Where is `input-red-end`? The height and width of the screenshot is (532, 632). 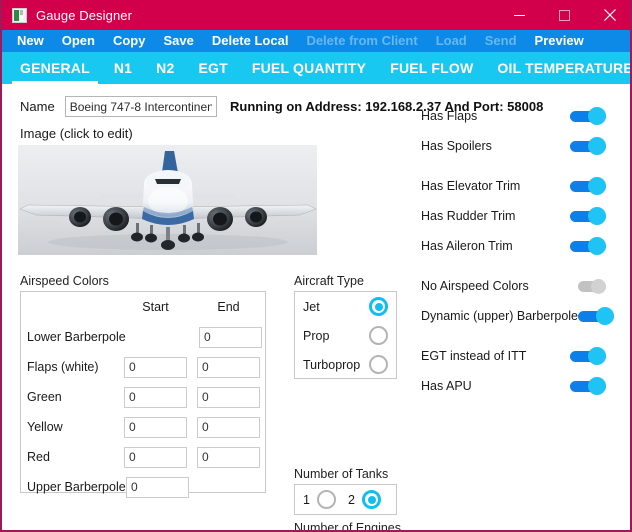 input-red-end is located at coordinates (228, 457).